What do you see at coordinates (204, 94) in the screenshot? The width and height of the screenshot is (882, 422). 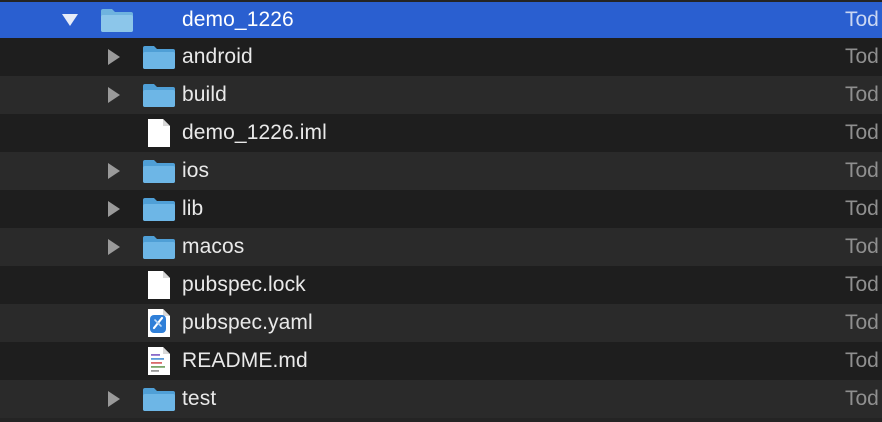 I see `item-name: build` at bounding box center [204, 94].